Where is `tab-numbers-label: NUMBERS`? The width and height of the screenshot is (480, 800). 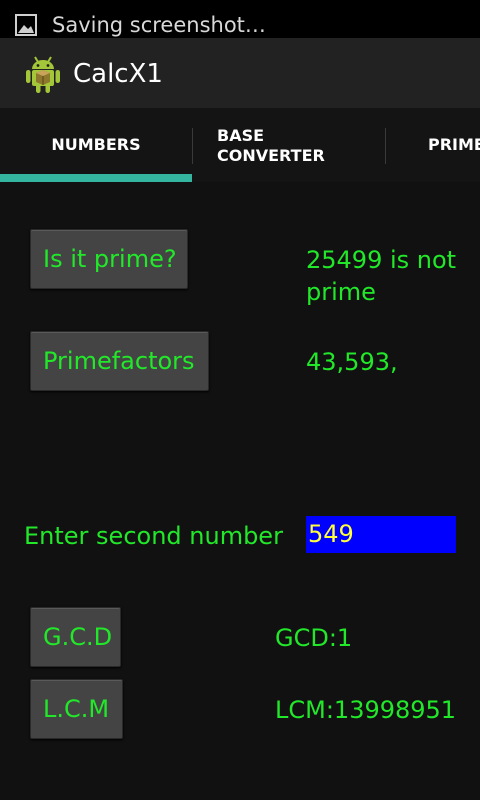 tab-numbers-label: NUMBERS is located at coordinates (96, 144).